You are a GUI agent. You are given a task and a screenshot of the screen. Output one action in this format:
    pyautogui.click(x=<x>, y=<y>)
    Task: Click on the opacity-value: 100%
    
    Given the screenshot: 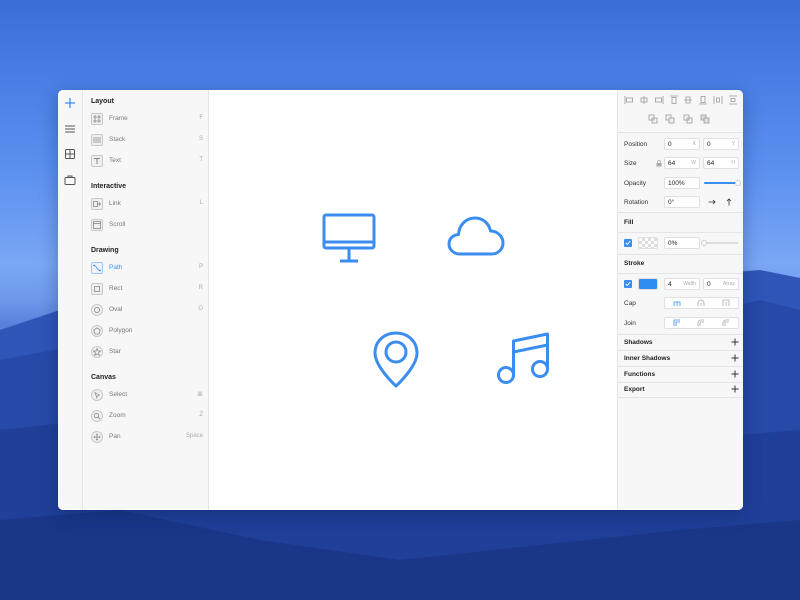 What is the action you would take?
    pyautogui.click(x=676, y=183)
    